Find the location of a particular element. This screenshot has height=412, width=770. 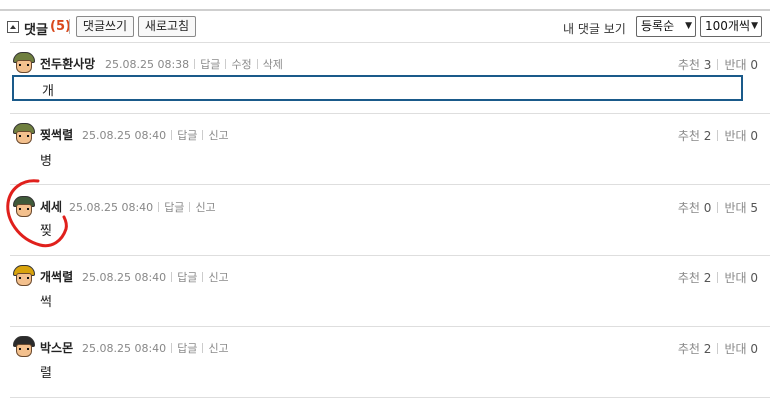

page-size-select: 100개씩 ▼ is located at coordinates (731, 26).